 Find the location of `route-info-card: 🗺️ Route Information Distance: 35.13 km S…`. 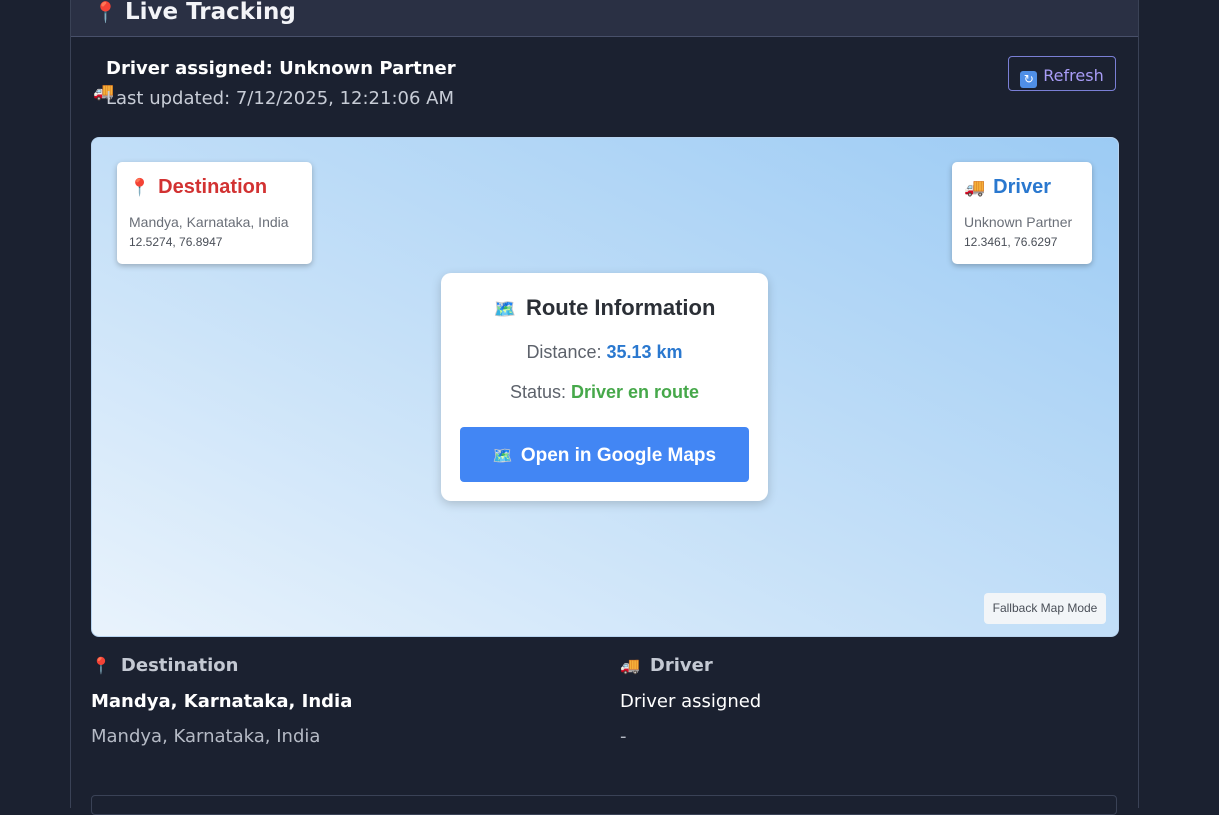

route-info-card: 🗺️ Route Information Distance: 35.13 km S… is located at coordinates (604, 387).